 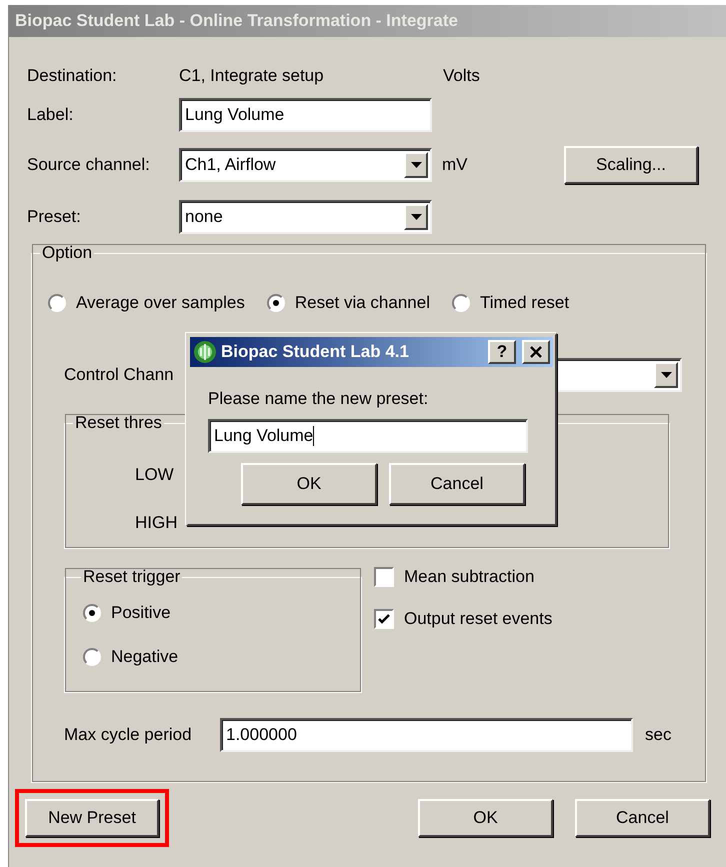 What do you see at coordinates (463, 577) in the screenshot?
I see `checkbox-option: Mean subtraction` at bounding box center [463, 577].